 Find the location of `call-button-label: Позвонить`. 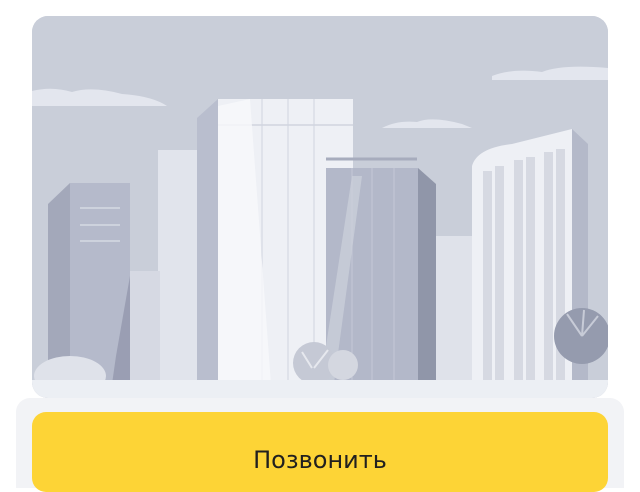

call-button-label: Позвонить is located at coordinates (320, 460).